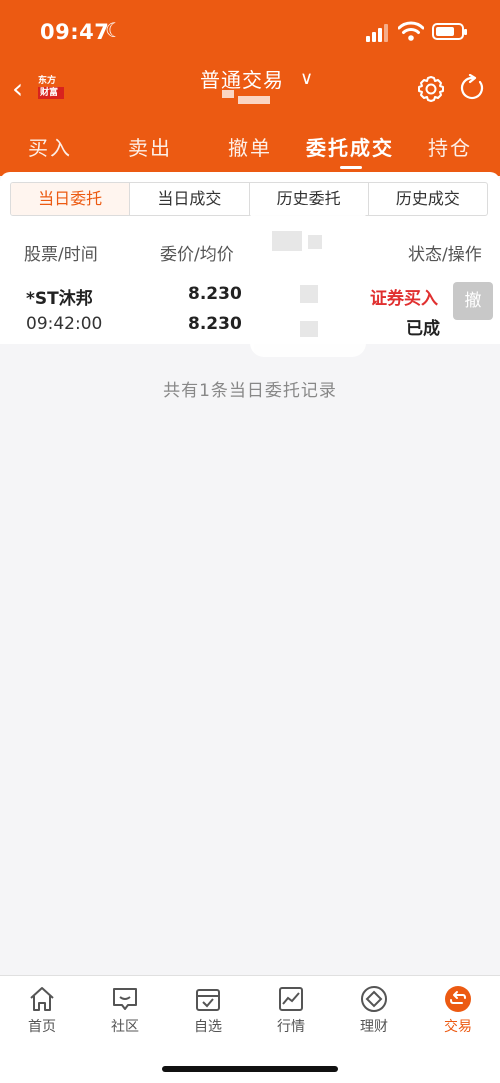 The height and width of the screenshot is (1083, 500). I want to click on nav-community: 社区, so click(125, 1010).